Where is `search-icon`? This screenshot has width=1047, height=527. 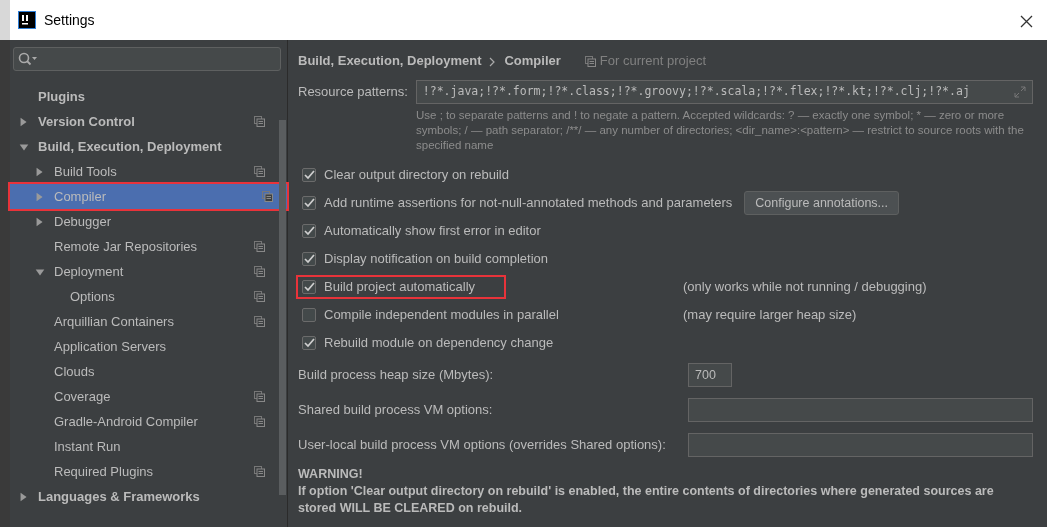
search-icon is located at coordinates (28, 59).